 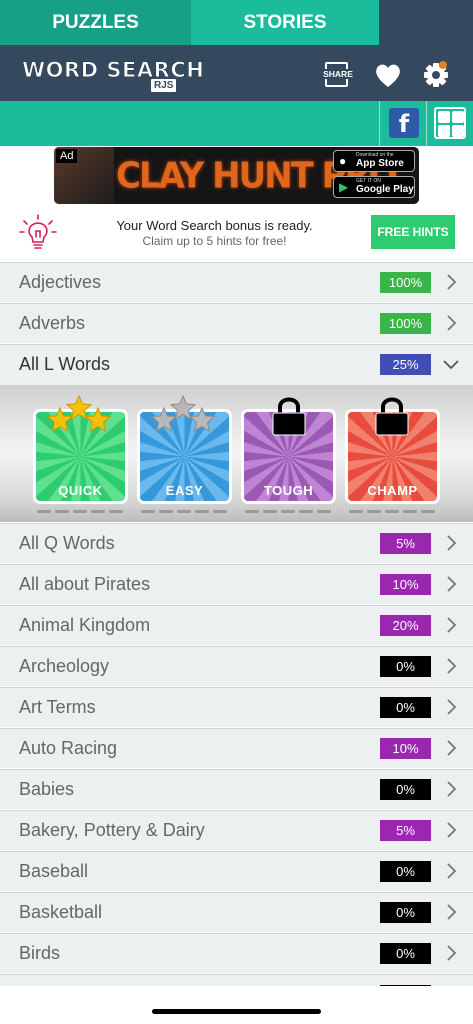 What do you see at coordinates (47, 789) in the screenshot?
I see `category-name: Babies` at bounding box center [47, 789].